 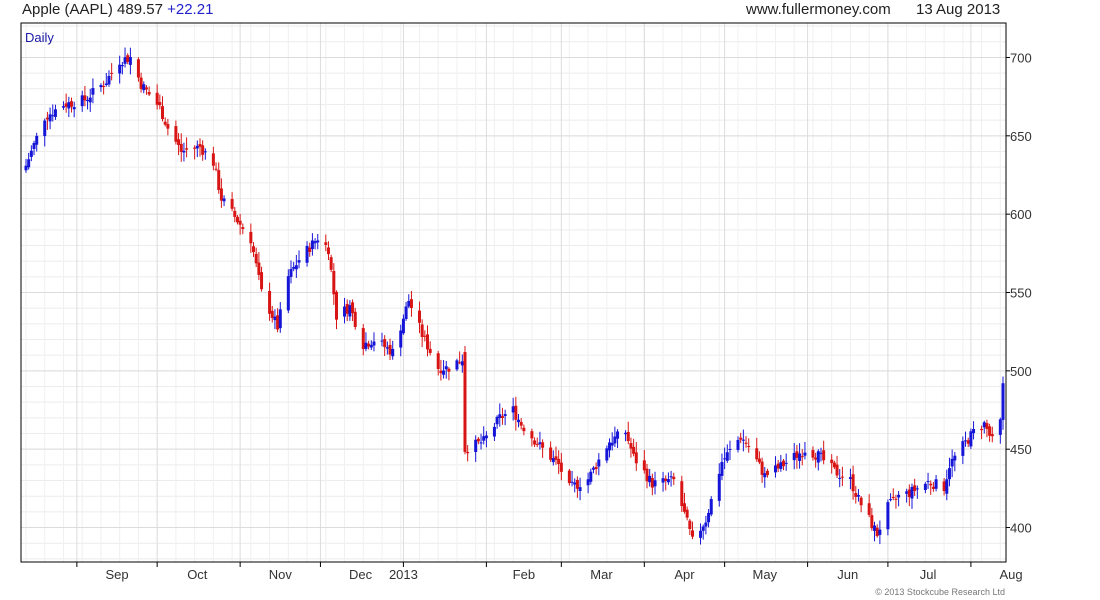 I want to click on x-tick-label: Jul, so click(x=928, y=574).